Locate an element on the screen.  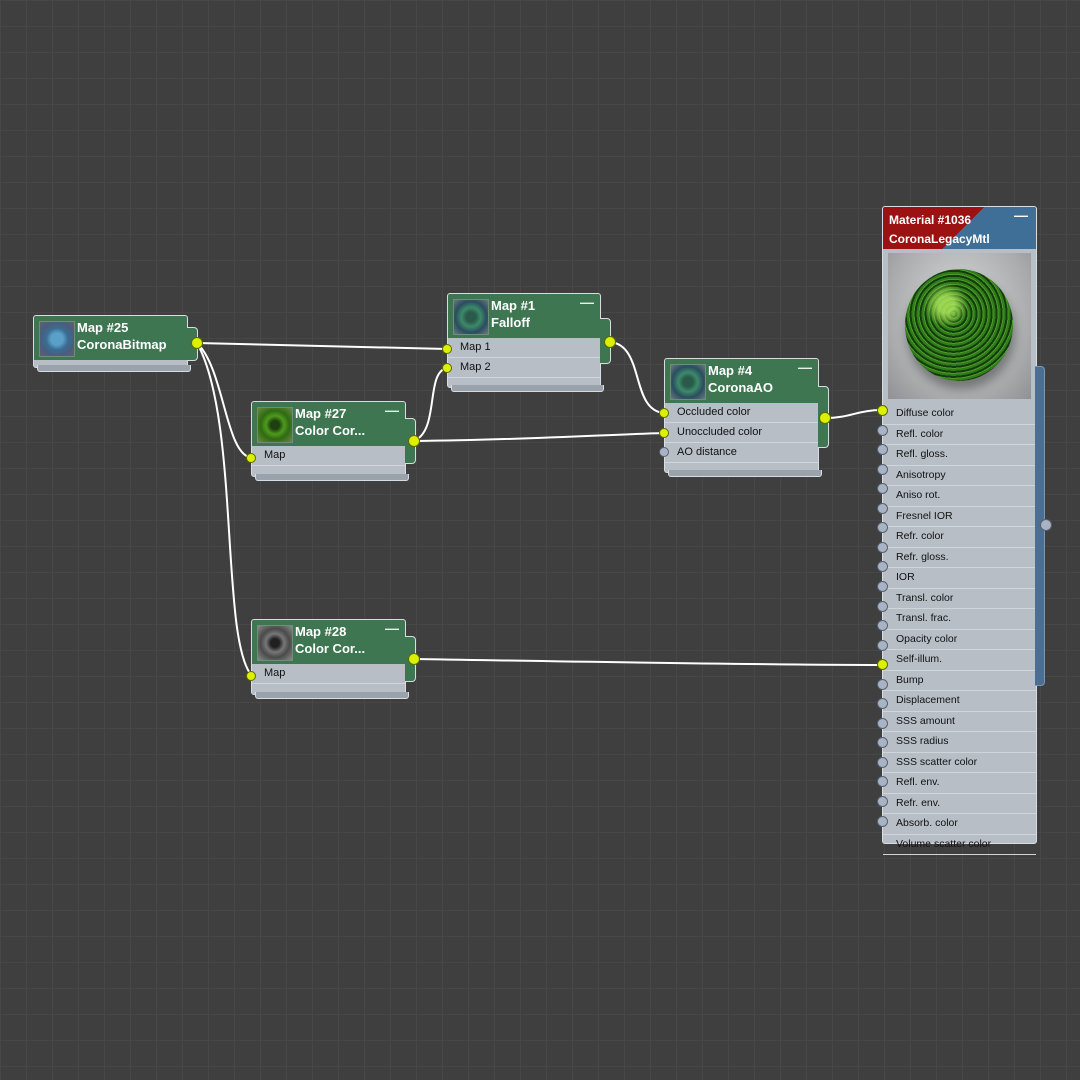
slot-unoccluded-color: Unoccluded color is located at coordinates (741, 433).